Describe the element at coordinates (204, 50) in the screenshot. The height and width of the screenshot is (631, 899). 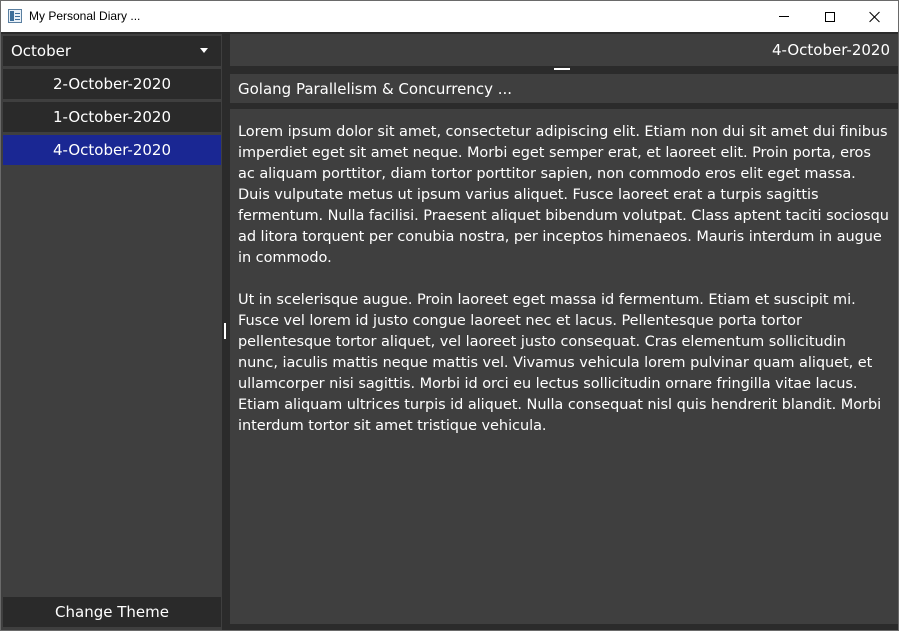
I see `chevron-down-icon` at that location.